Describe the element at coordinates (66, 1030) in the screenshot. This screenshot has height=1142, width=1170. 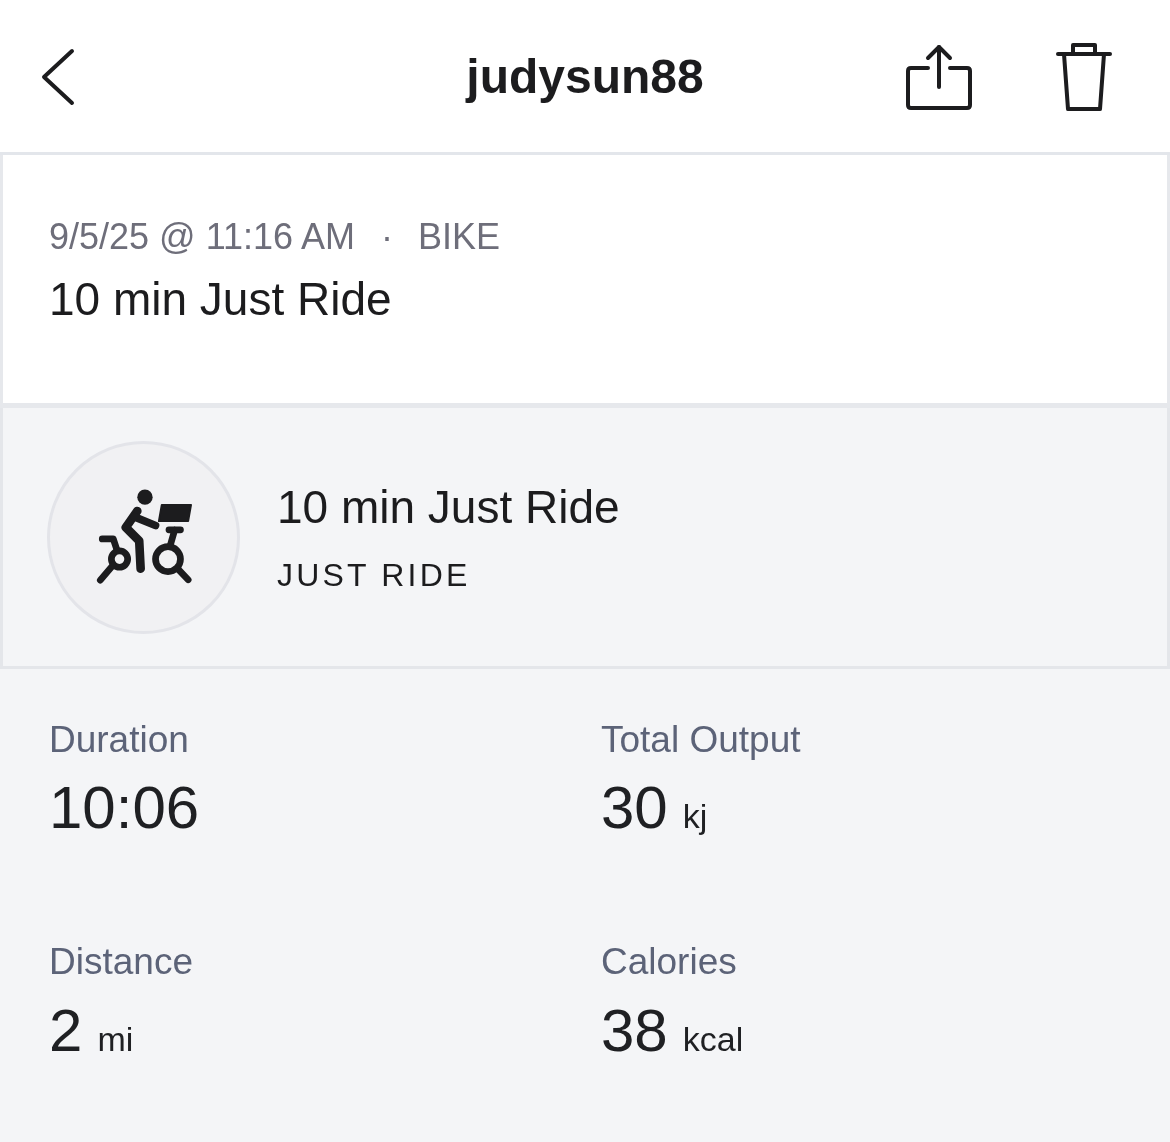
I see `stat-value: 2` at that location.